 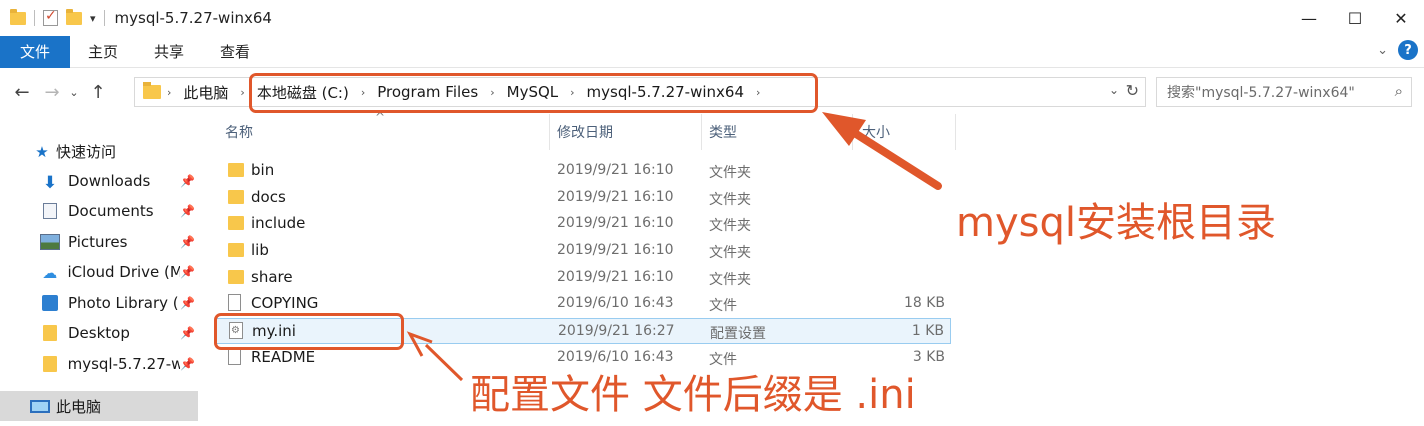 What do you see at coordinates (882, 151) in the screenshot?
I see `arrow-to-address` at bounding box center [882, 151].